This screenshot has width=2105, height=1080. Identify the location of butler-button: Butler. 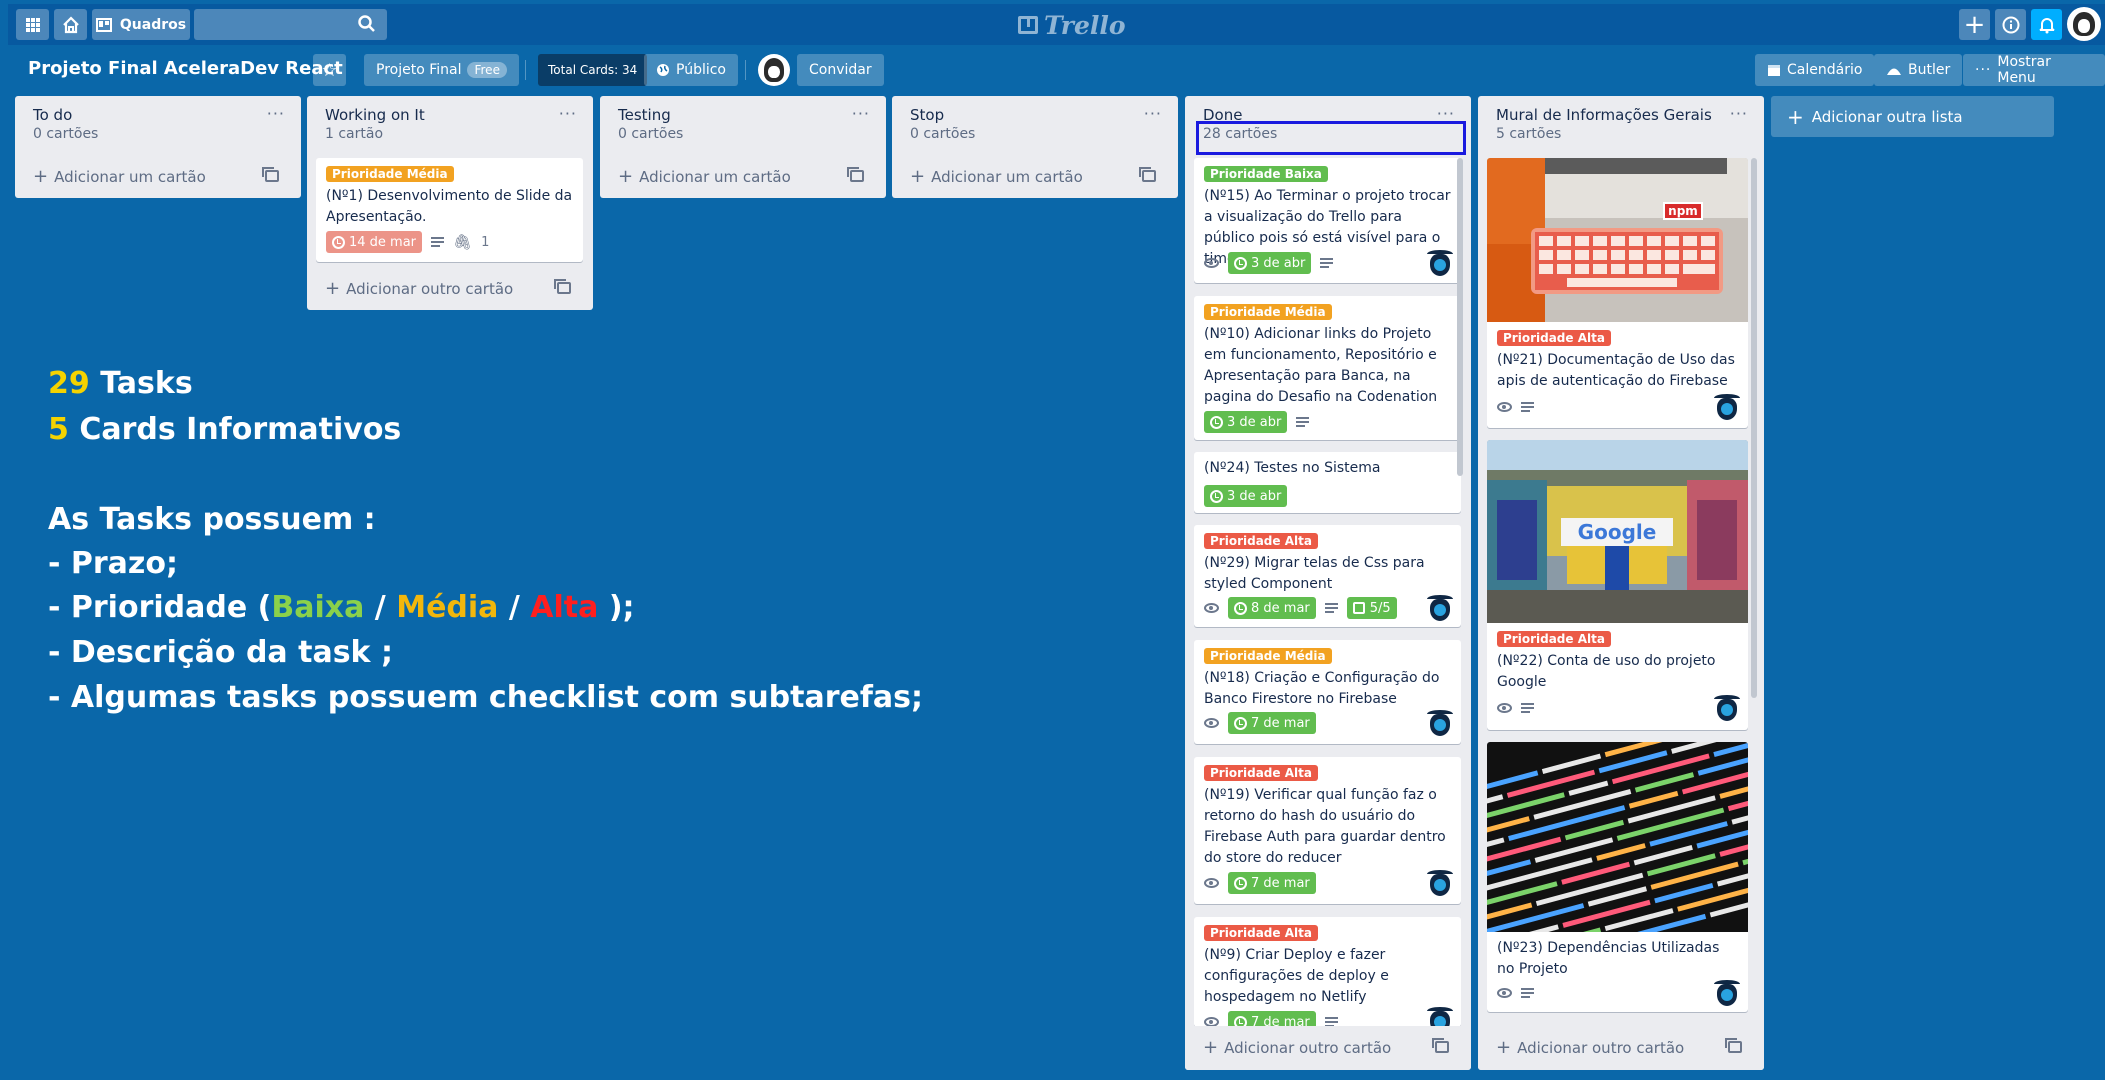
(1918, 70).